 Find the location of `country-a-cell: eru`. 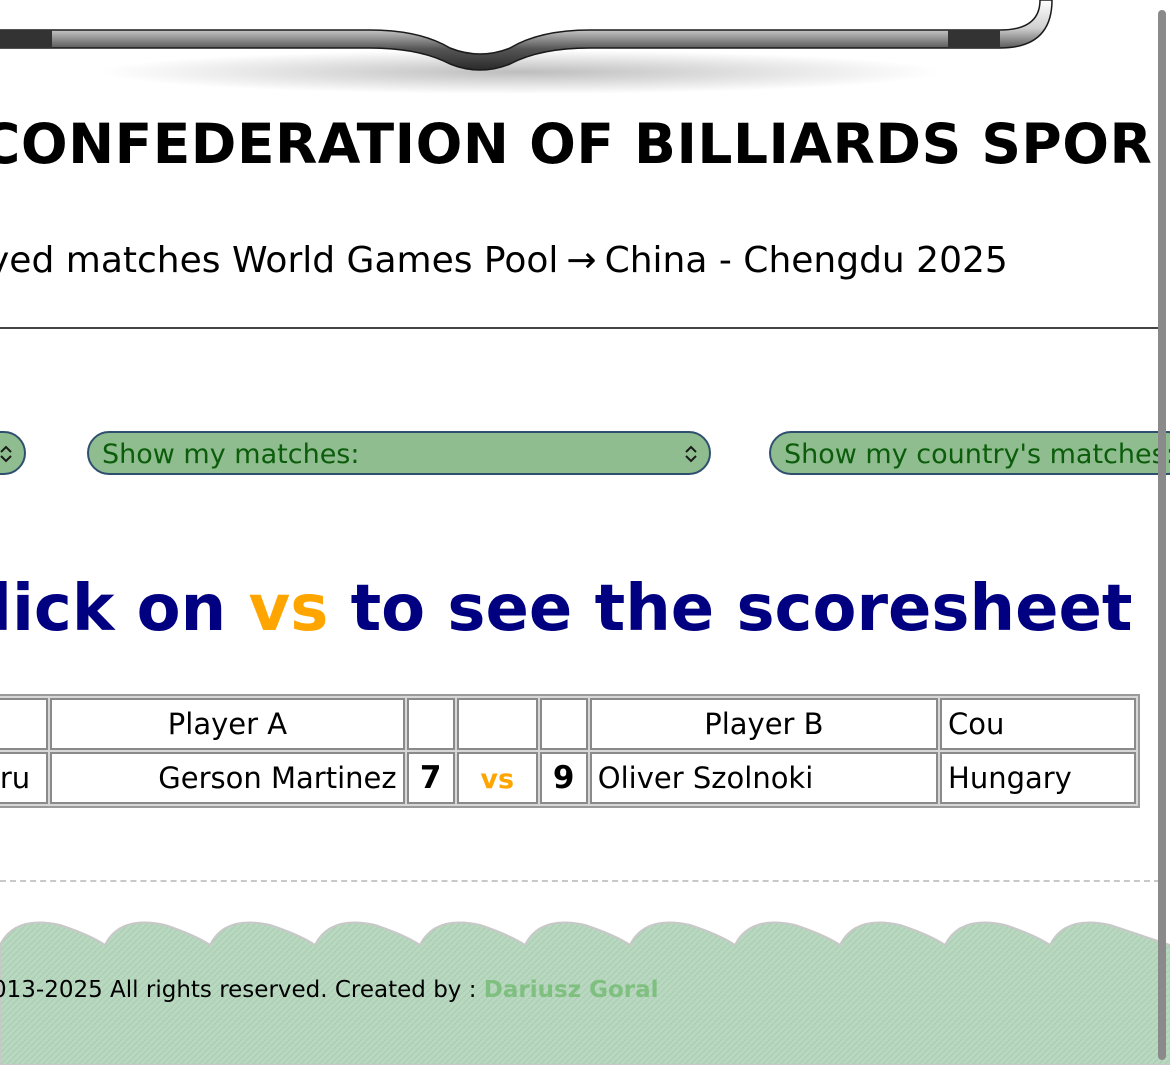

country-a-cell: eru is located at coordinates (24, 778).